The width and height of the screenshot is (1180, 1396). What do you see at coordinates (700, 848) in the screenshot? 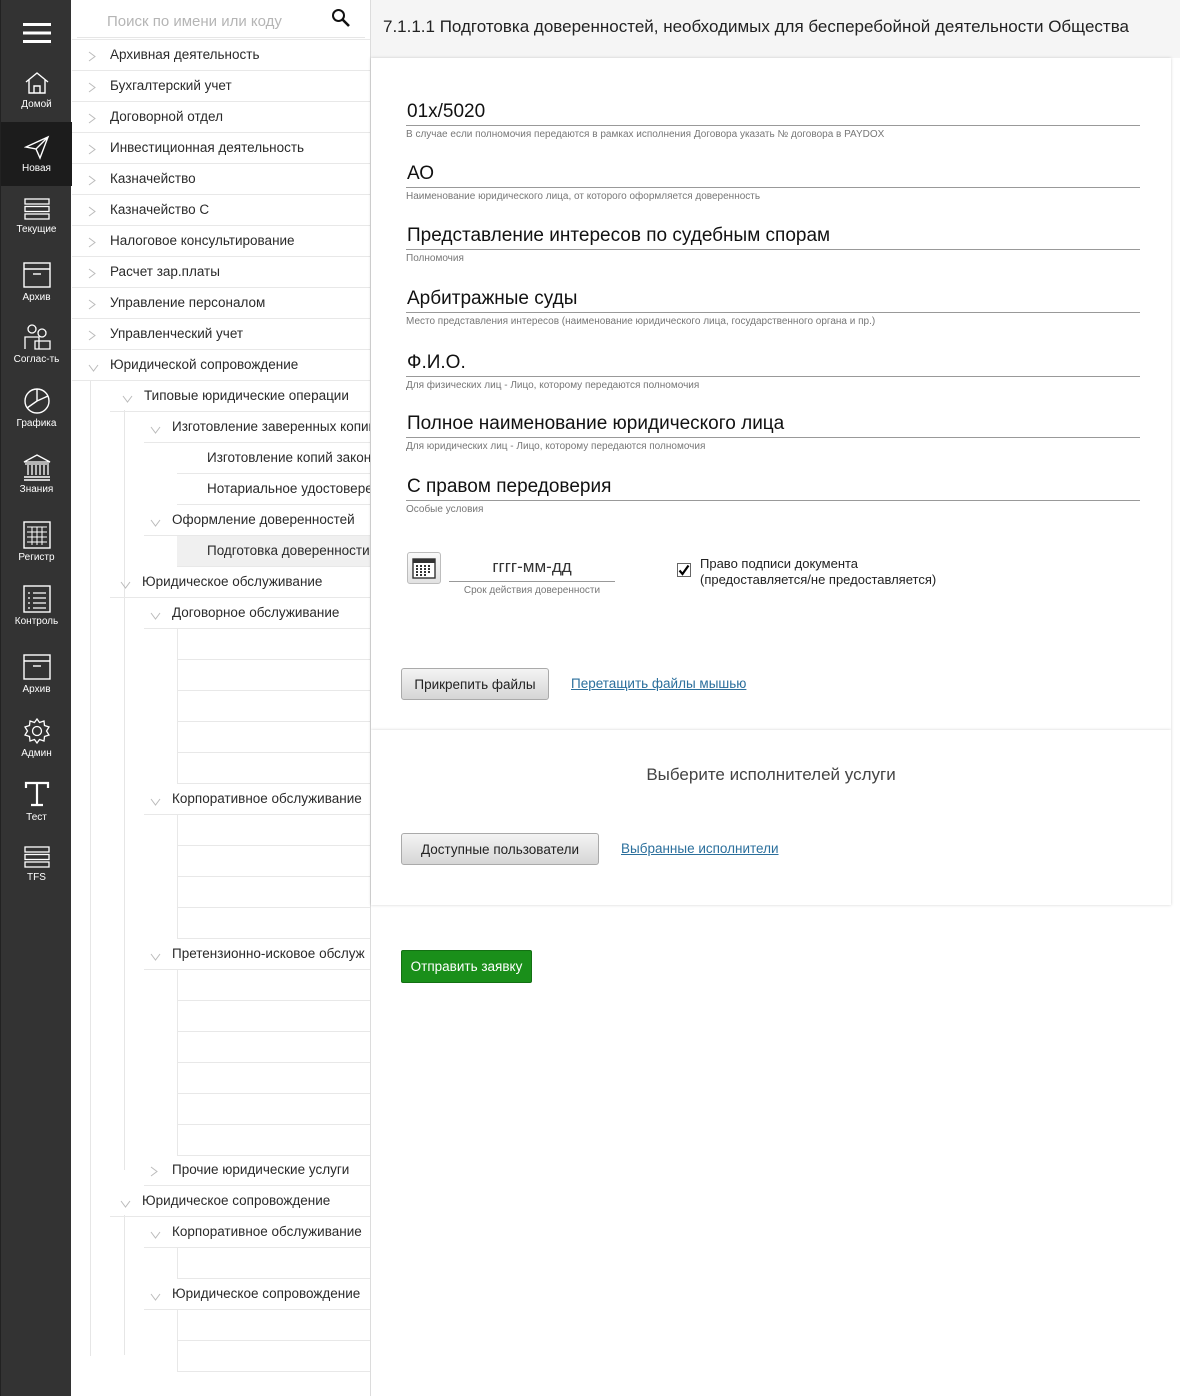
I see `selected-executors-link: Выбранные исполнители` at bounding box center [700, 848].